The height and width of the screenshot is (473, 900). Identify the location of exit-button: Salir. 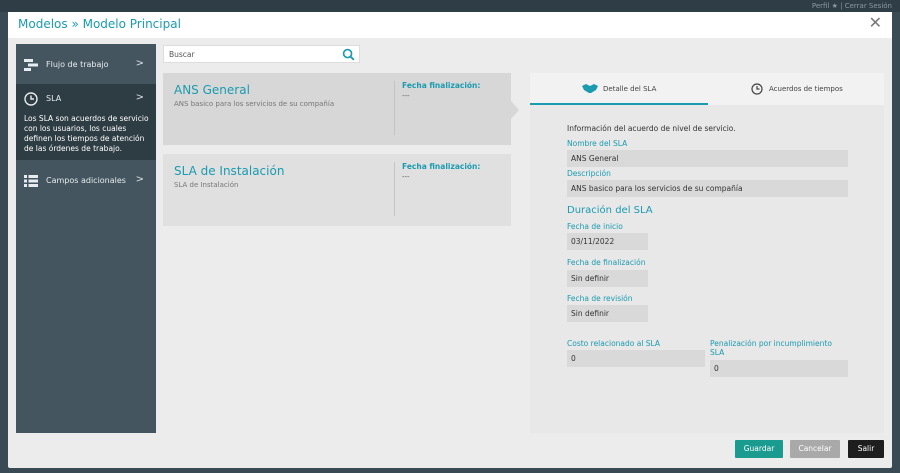
(866, 449).